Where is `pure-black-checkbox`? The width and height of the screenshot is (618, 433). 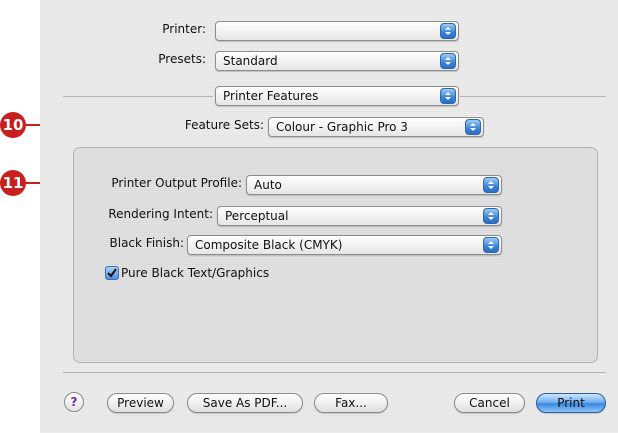 pure-black-checkbox is located at coordinates (112, 273).